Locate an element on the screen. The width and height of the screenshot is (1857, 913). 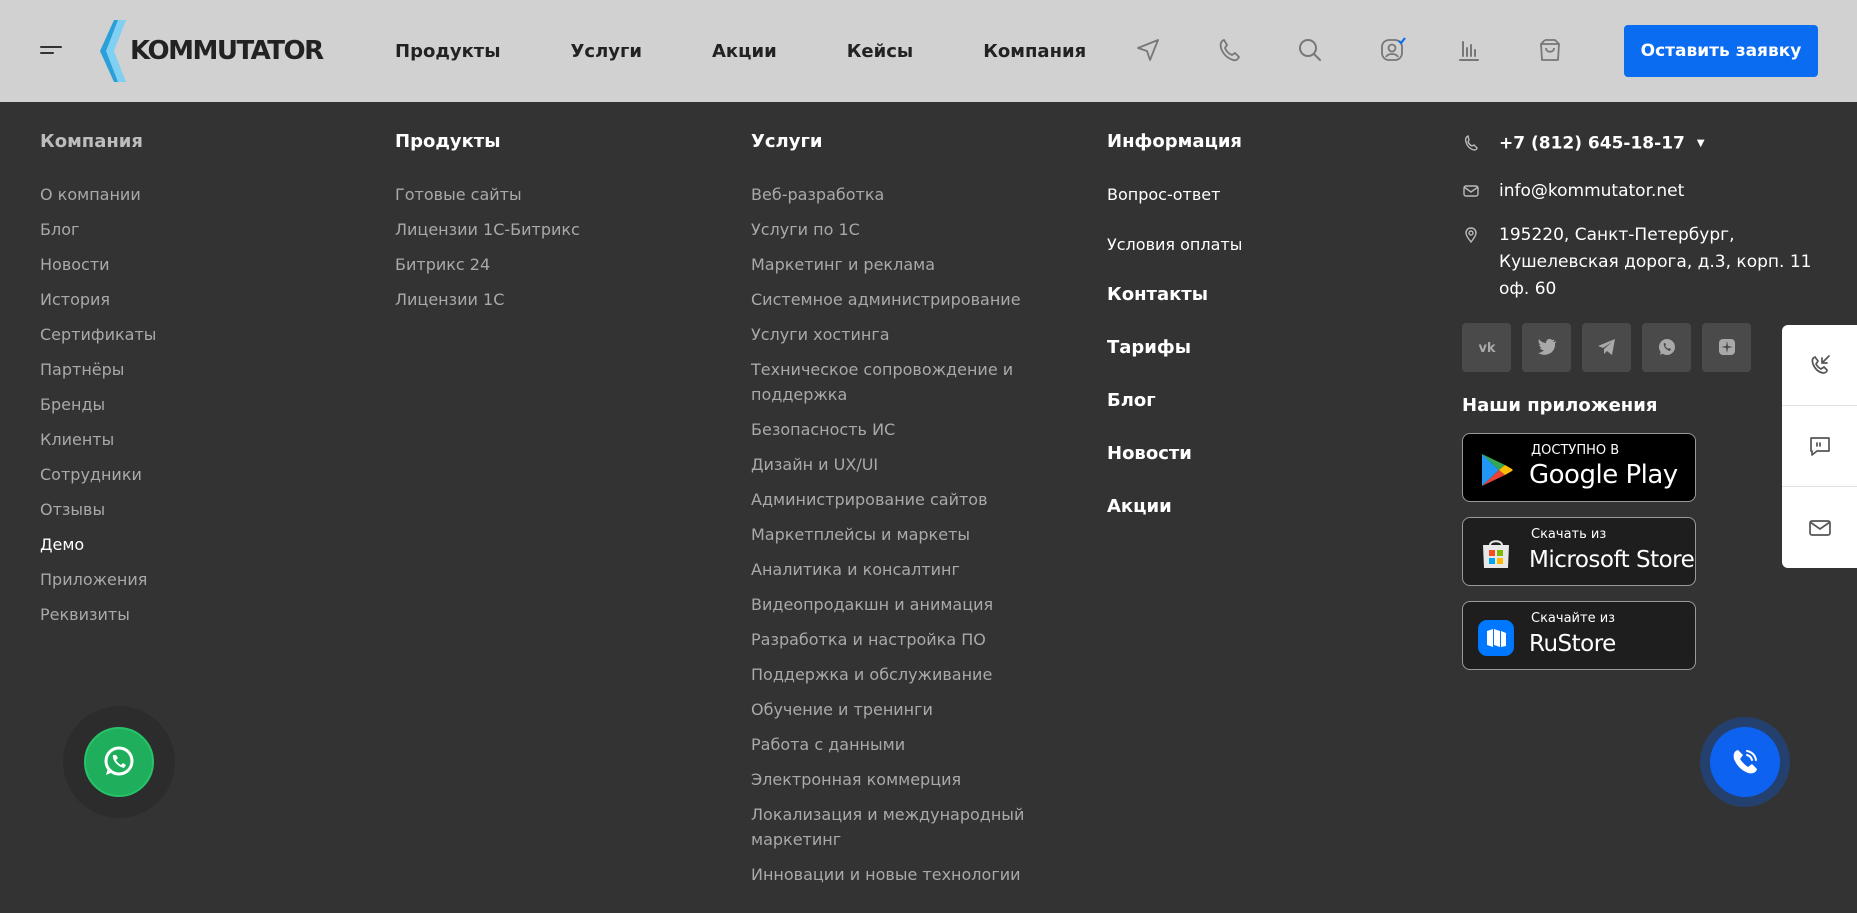
col-title-products: Продукты is located at coordinates (487, 142).